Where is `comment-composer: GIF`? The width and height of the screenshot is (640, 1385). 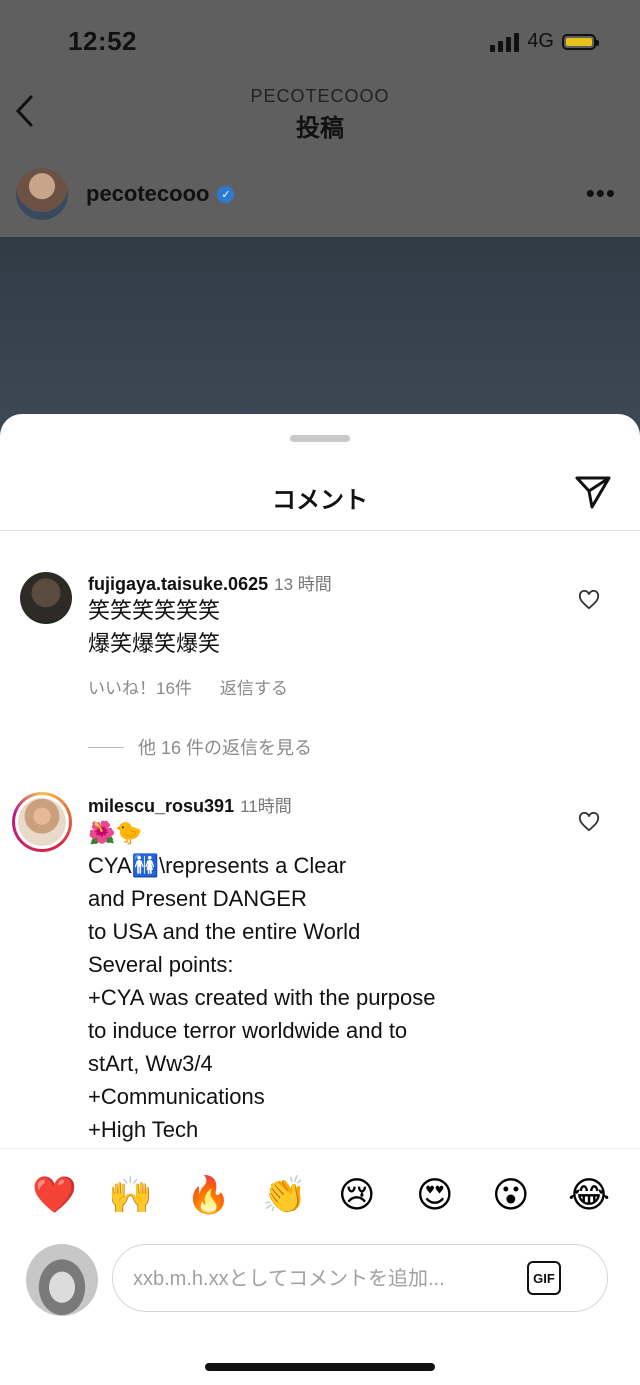 comment-composer: GIF is located at coordinates (320, 1292).